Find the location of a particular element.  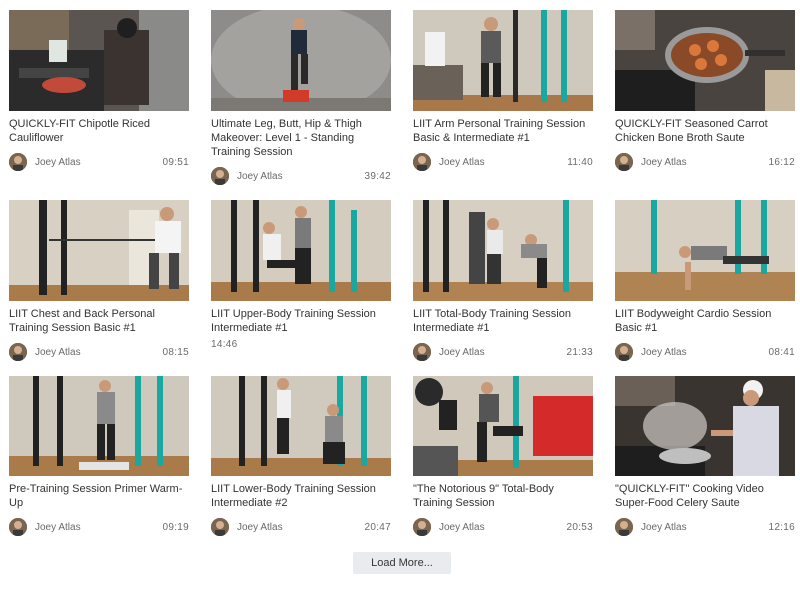

video-meta: Joey Atlas 09:51 is located at coordinates (99, 162).